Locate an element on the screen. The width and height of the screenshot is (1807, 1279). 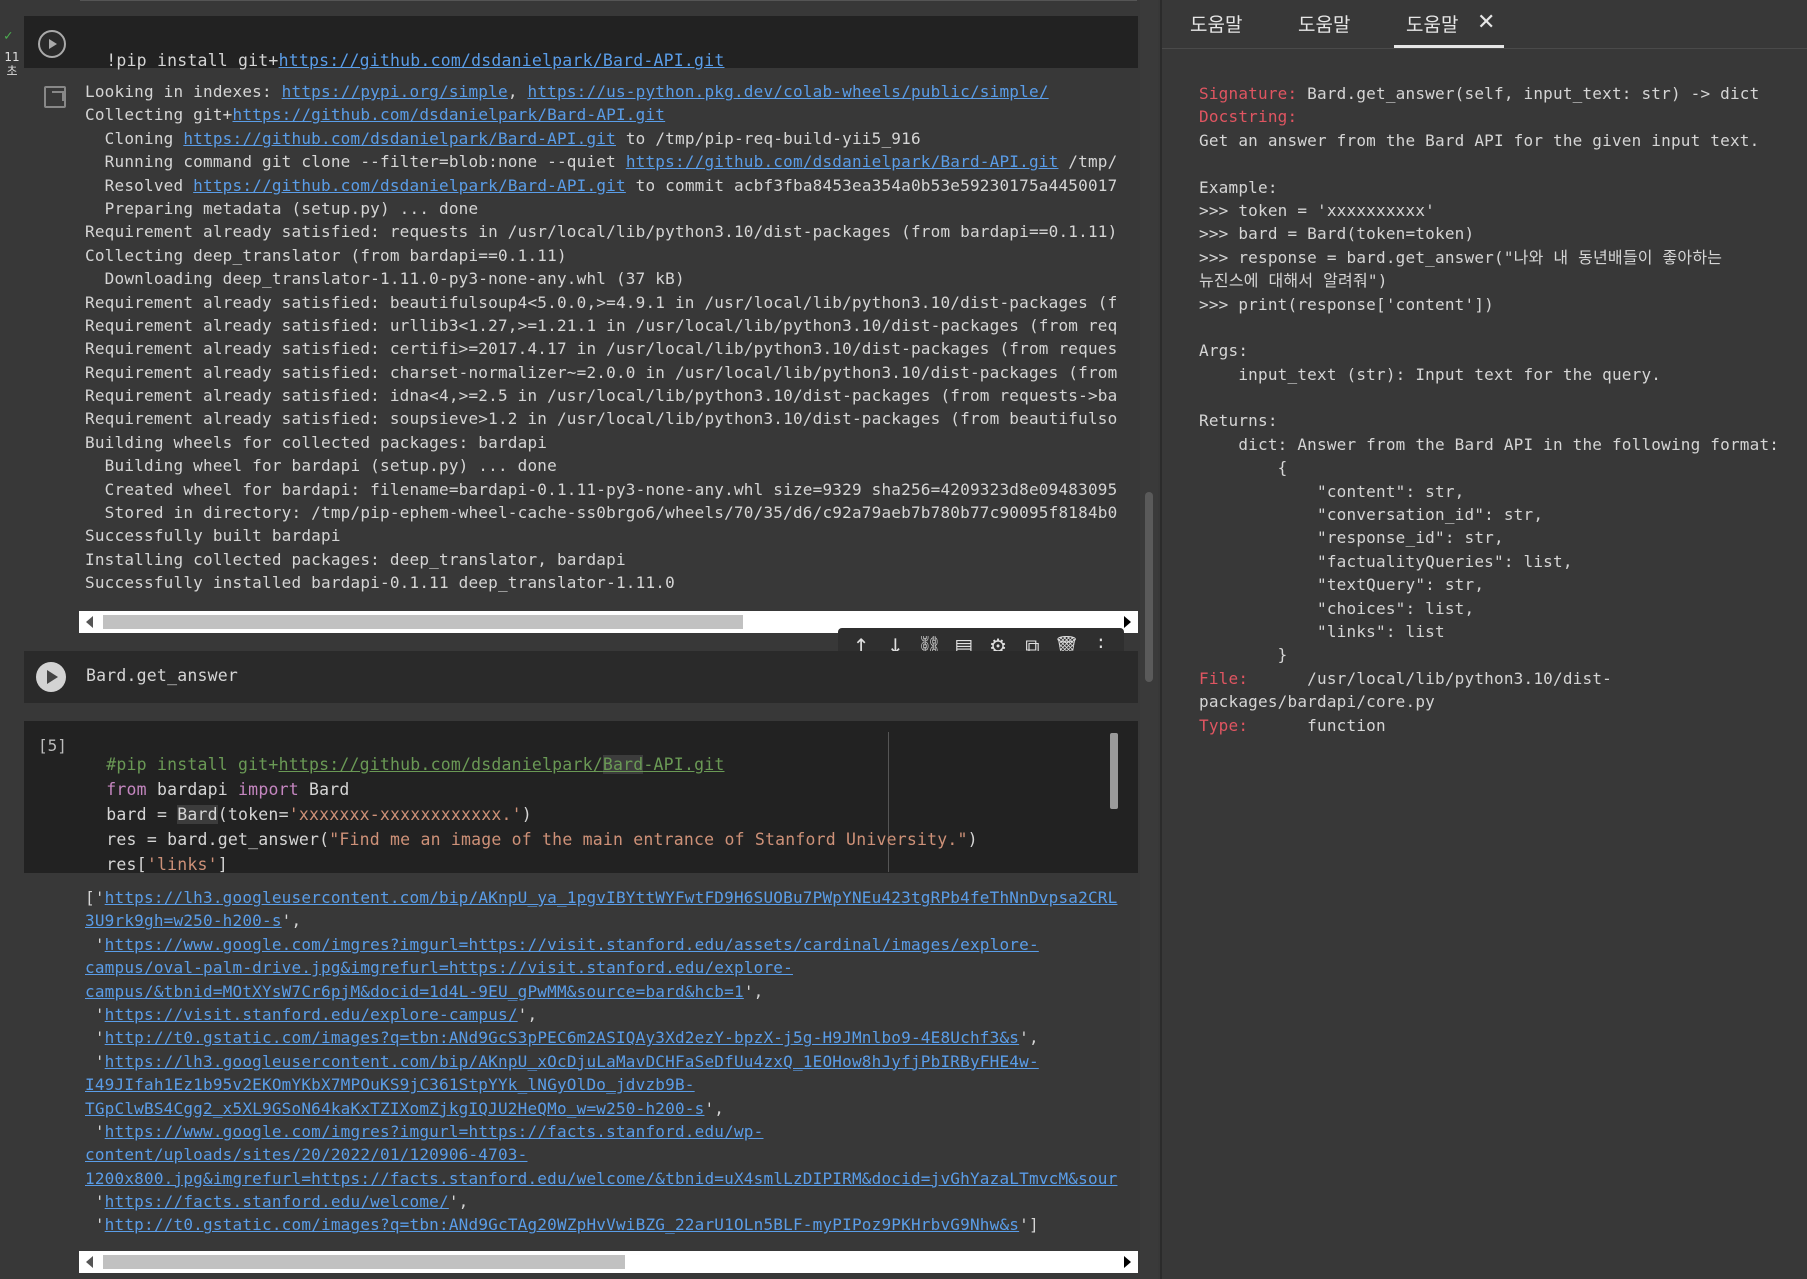
horizontal-scrollbar is located at coordinates (608, 1262).